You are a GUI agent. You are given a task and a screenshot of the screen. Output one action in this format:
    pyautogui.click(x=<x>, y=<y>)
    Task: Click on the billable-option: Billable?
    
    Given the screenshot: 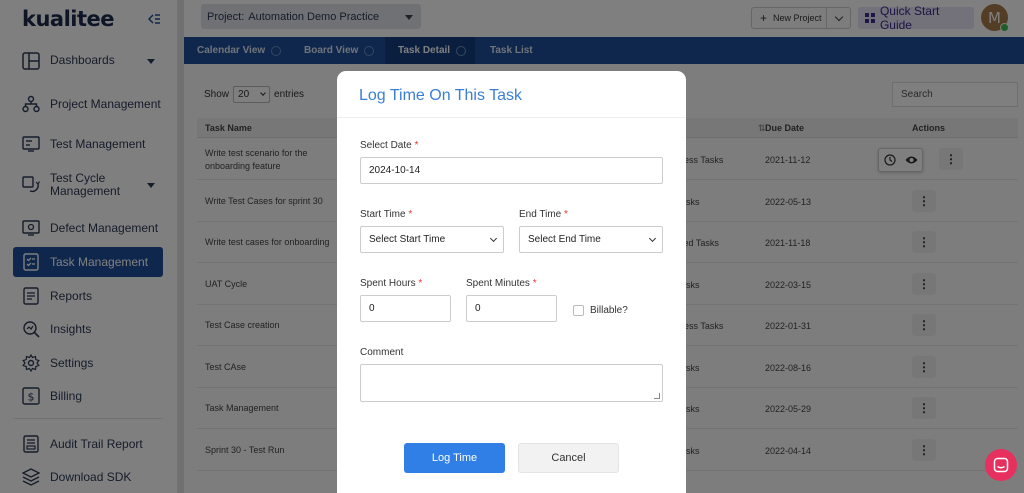 What is the action you would take?
    pyautogui.click(x=600, y=310)
    